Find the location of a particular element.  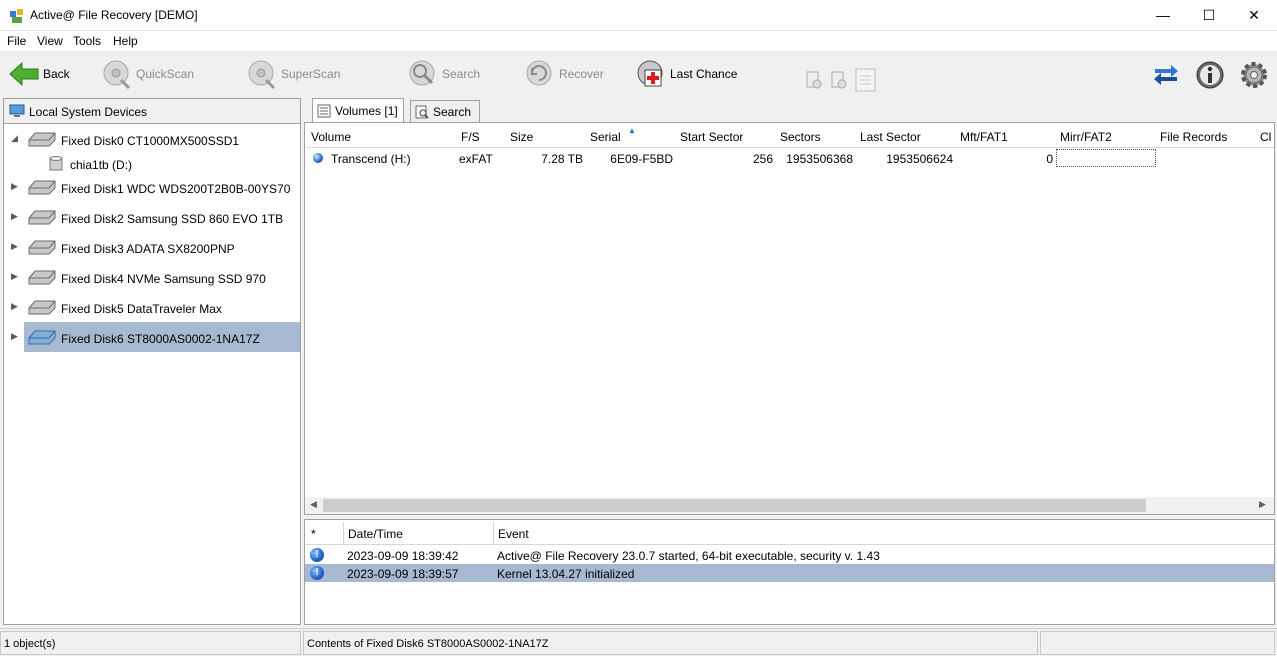

cell-start-sector: 256 is located at coordinates (762, 159).